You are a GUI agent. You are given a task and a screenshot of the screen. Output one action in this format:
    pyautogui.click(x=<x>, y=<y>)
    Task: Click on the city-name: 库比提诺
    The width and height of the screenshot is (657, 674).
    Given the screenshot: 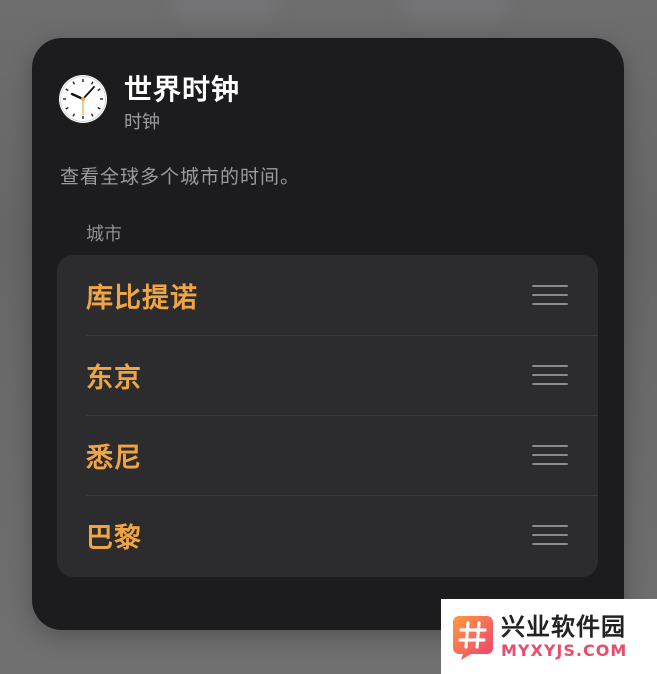 What is the action you would take?
    pyautogui.click(x=142, y=298)
    